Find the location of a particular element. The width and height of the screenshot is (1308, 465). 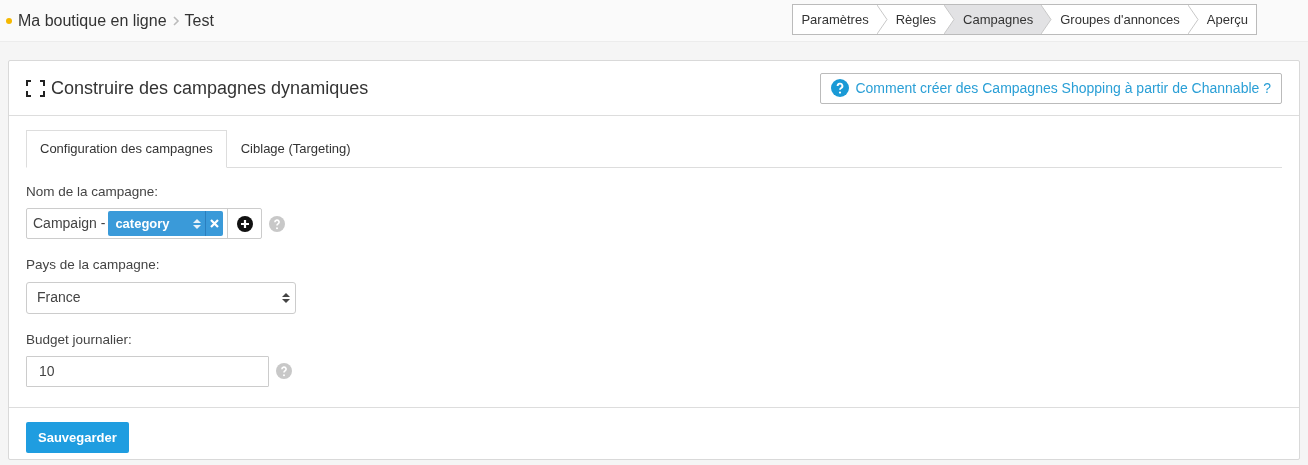

expand-icon is located at coordinates (35, 88).